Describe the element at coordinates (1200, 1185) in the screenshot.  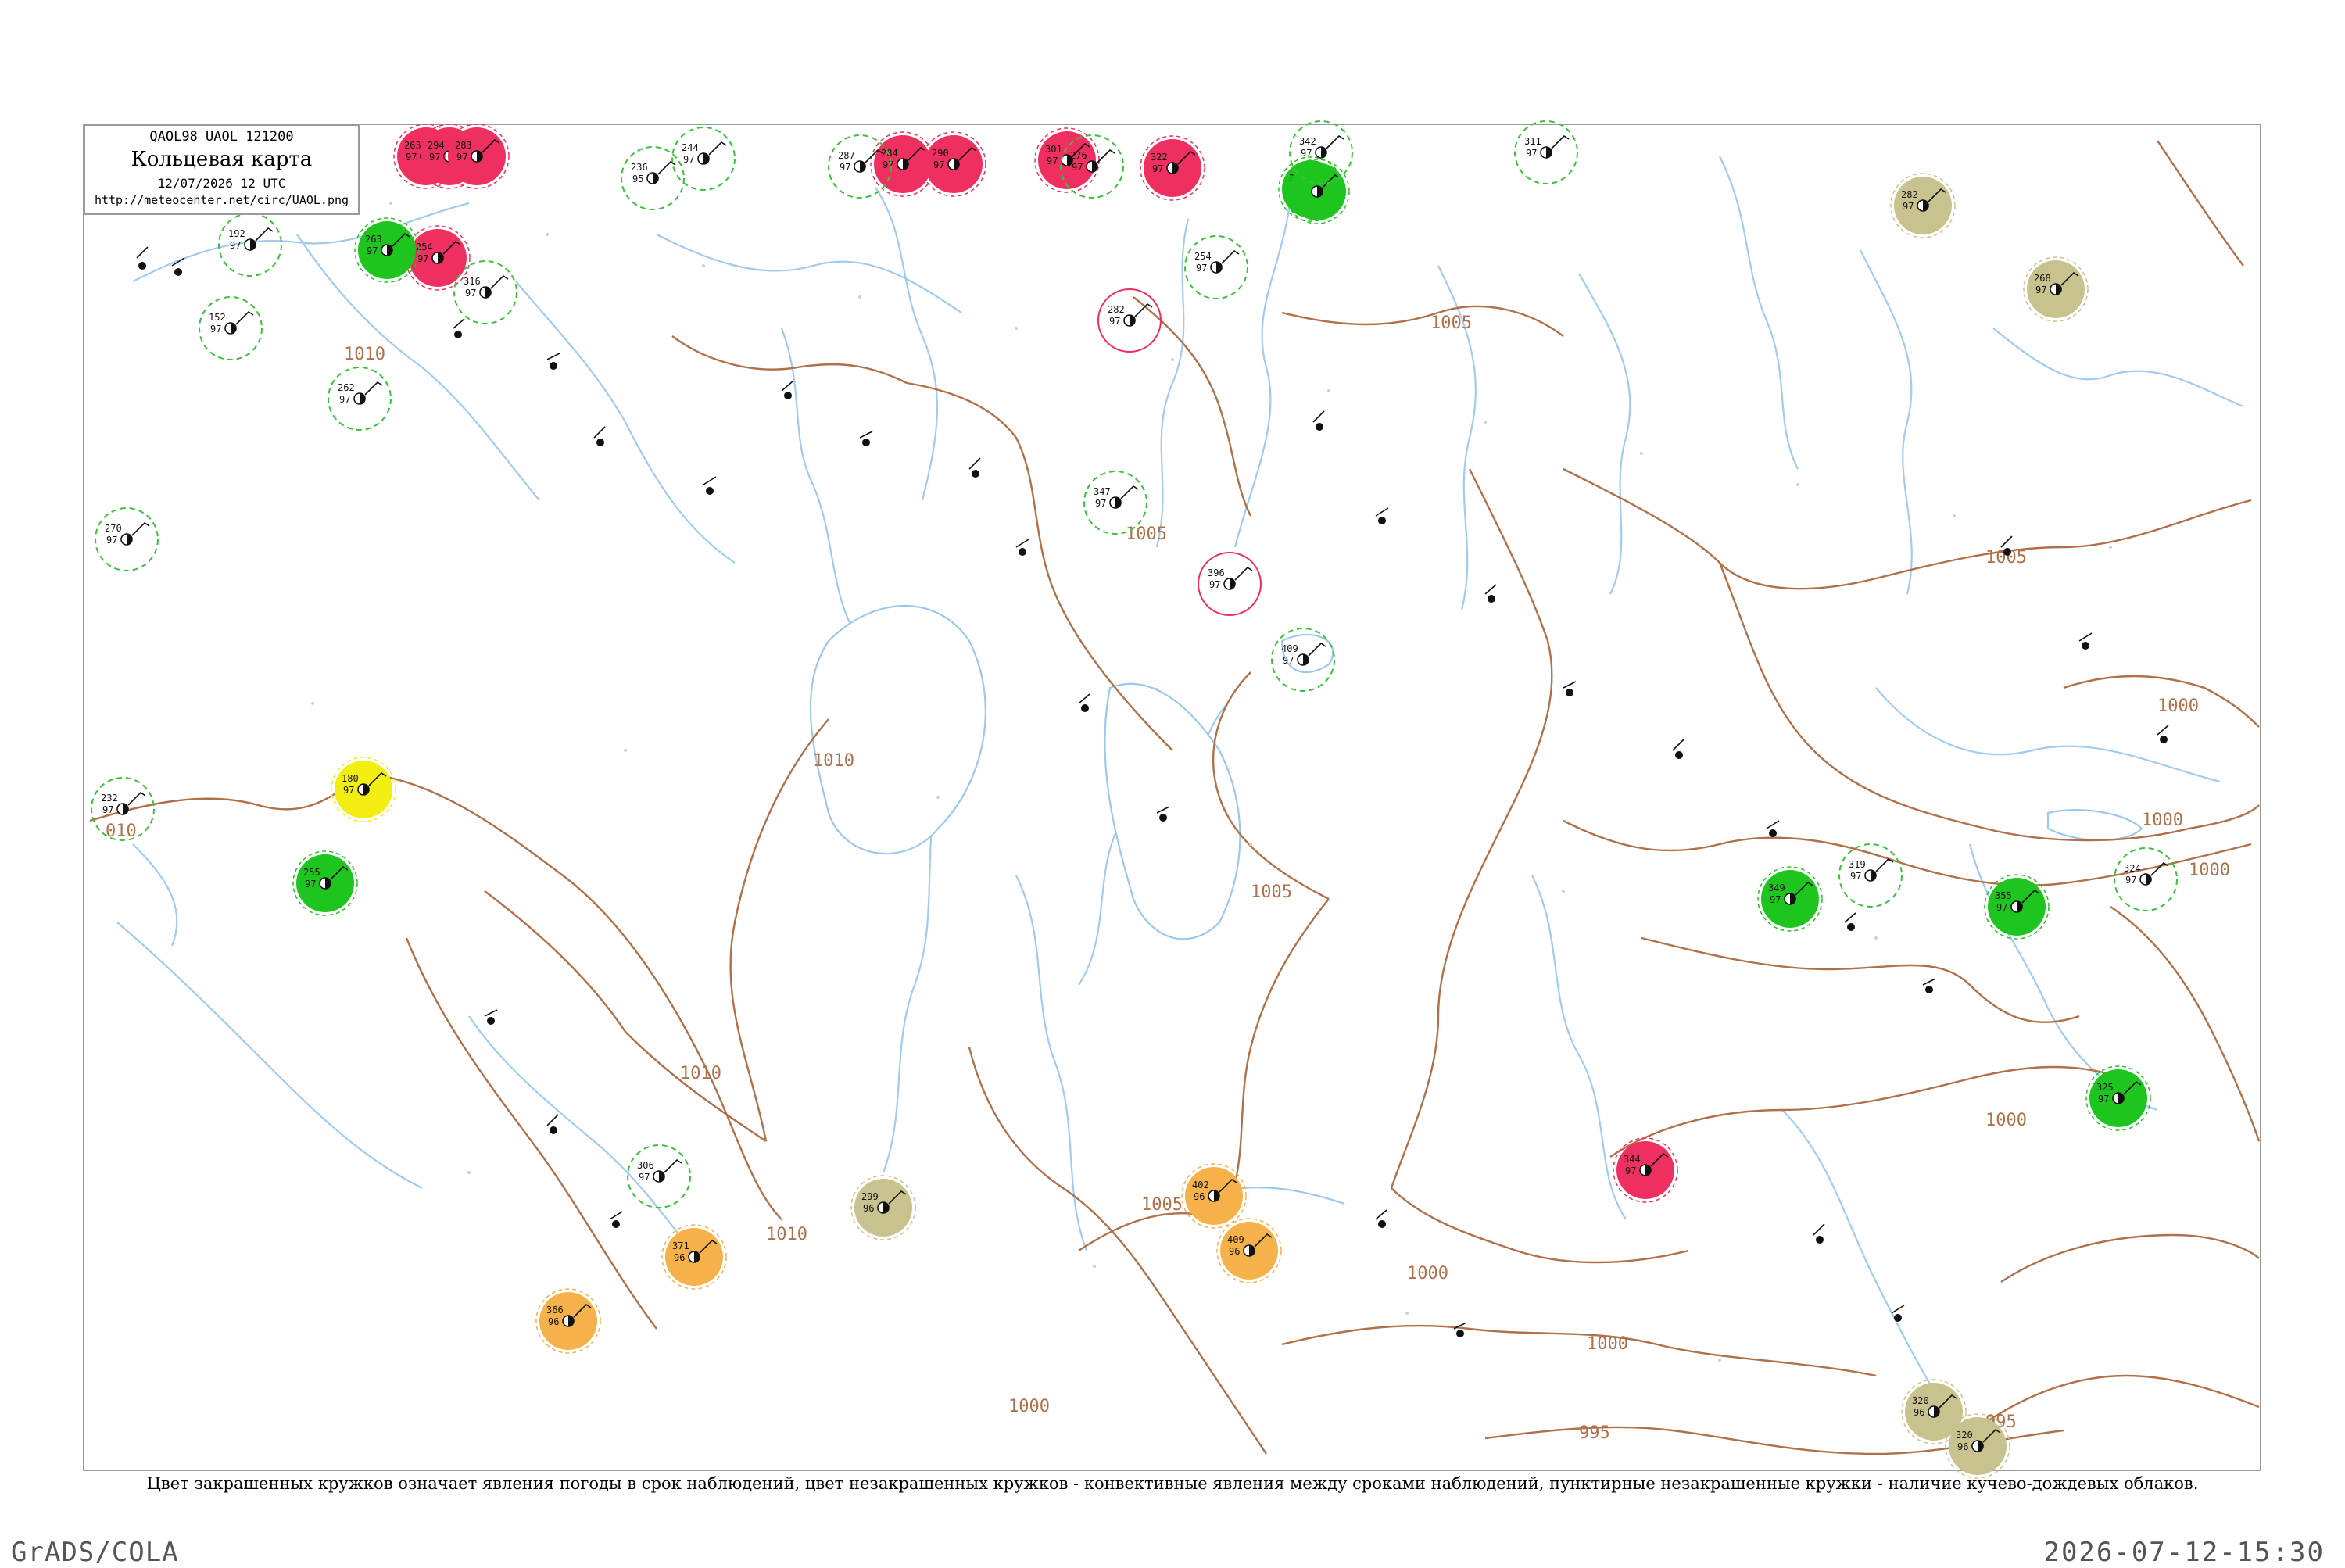
I see `station-temp: 402` at that location.